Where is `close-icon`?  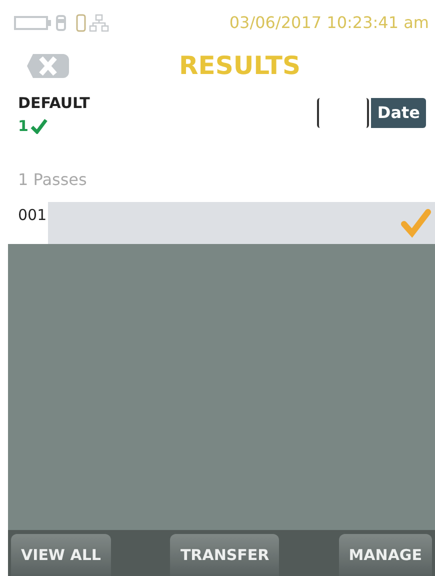
close-icon is located at coordinates (48, 66).